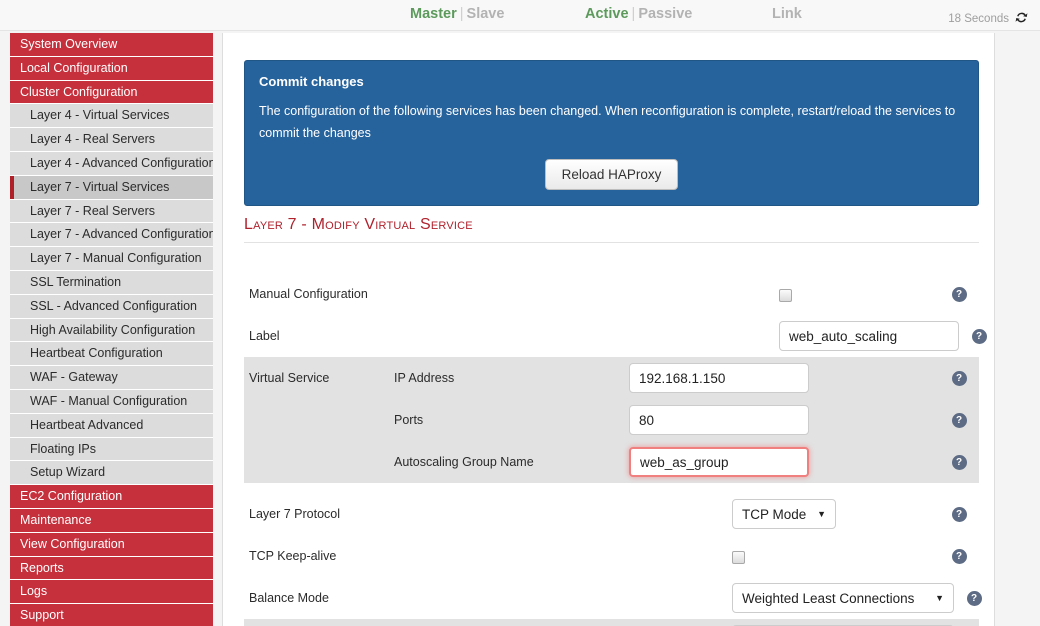 This screenshot has width=1040, height=626. I want to click on row-tcp-keepalive: TCP Keep-alive ?, so click(611, 556).